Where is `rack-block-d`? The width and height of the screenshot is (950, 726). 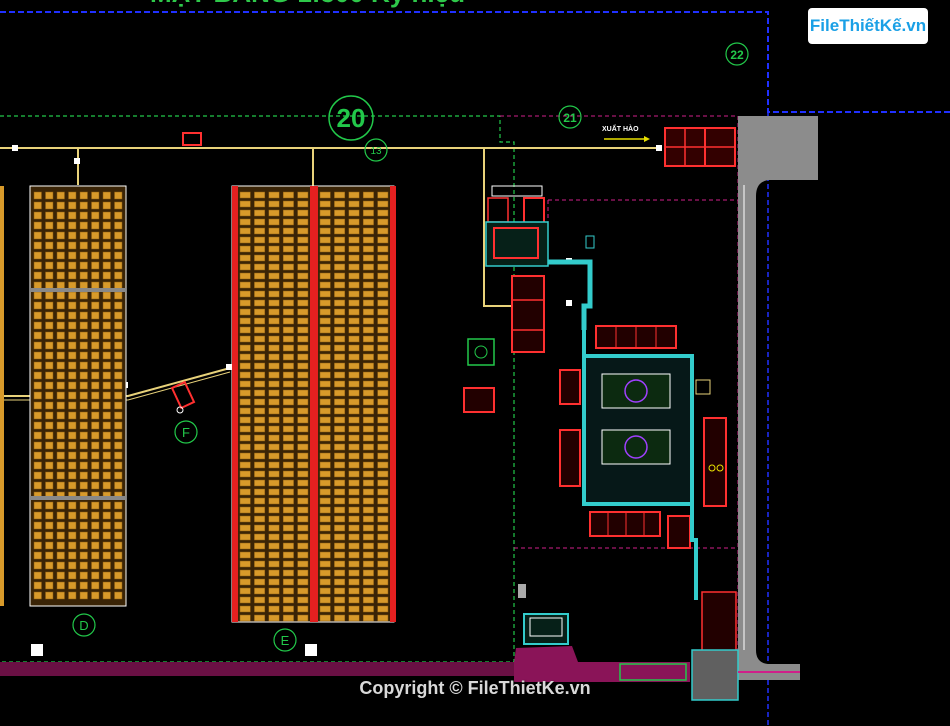 rack-block-d is located at coordinates (78, 396).